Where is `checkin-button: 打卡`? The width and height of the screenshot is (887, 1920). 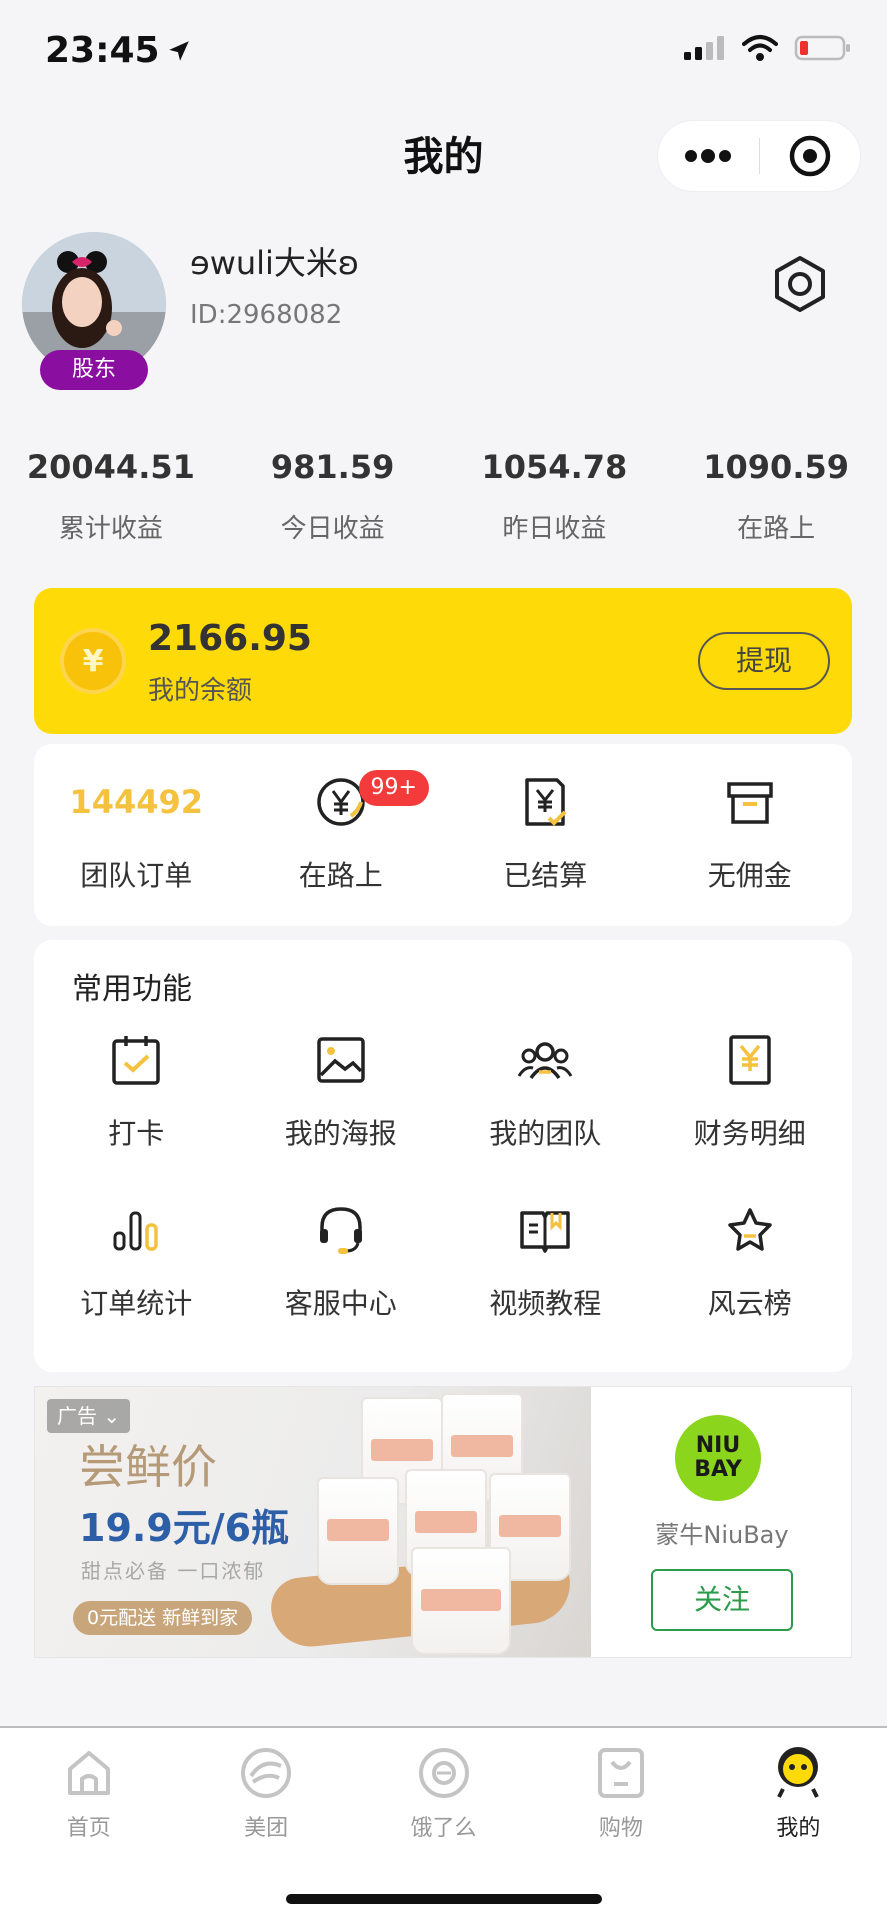 checkin-button: 打卡 is located at coordinates (136, 1091).